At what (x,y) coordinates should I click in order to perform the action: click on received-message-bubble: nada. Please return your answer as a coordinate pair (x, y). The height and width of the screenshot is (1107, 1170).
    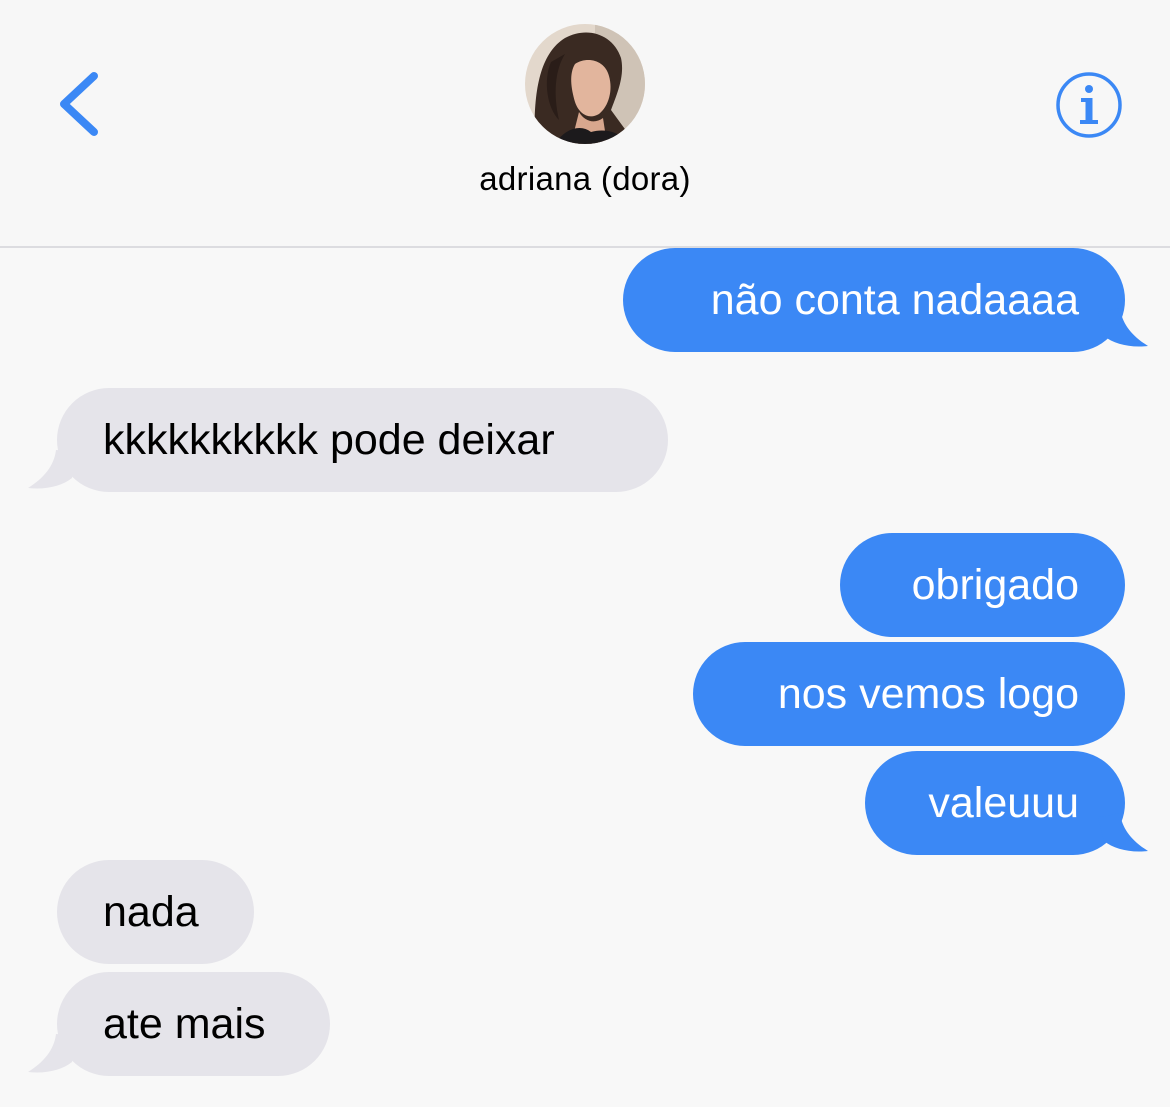
    Looking at the image, I should click on (155, 912).